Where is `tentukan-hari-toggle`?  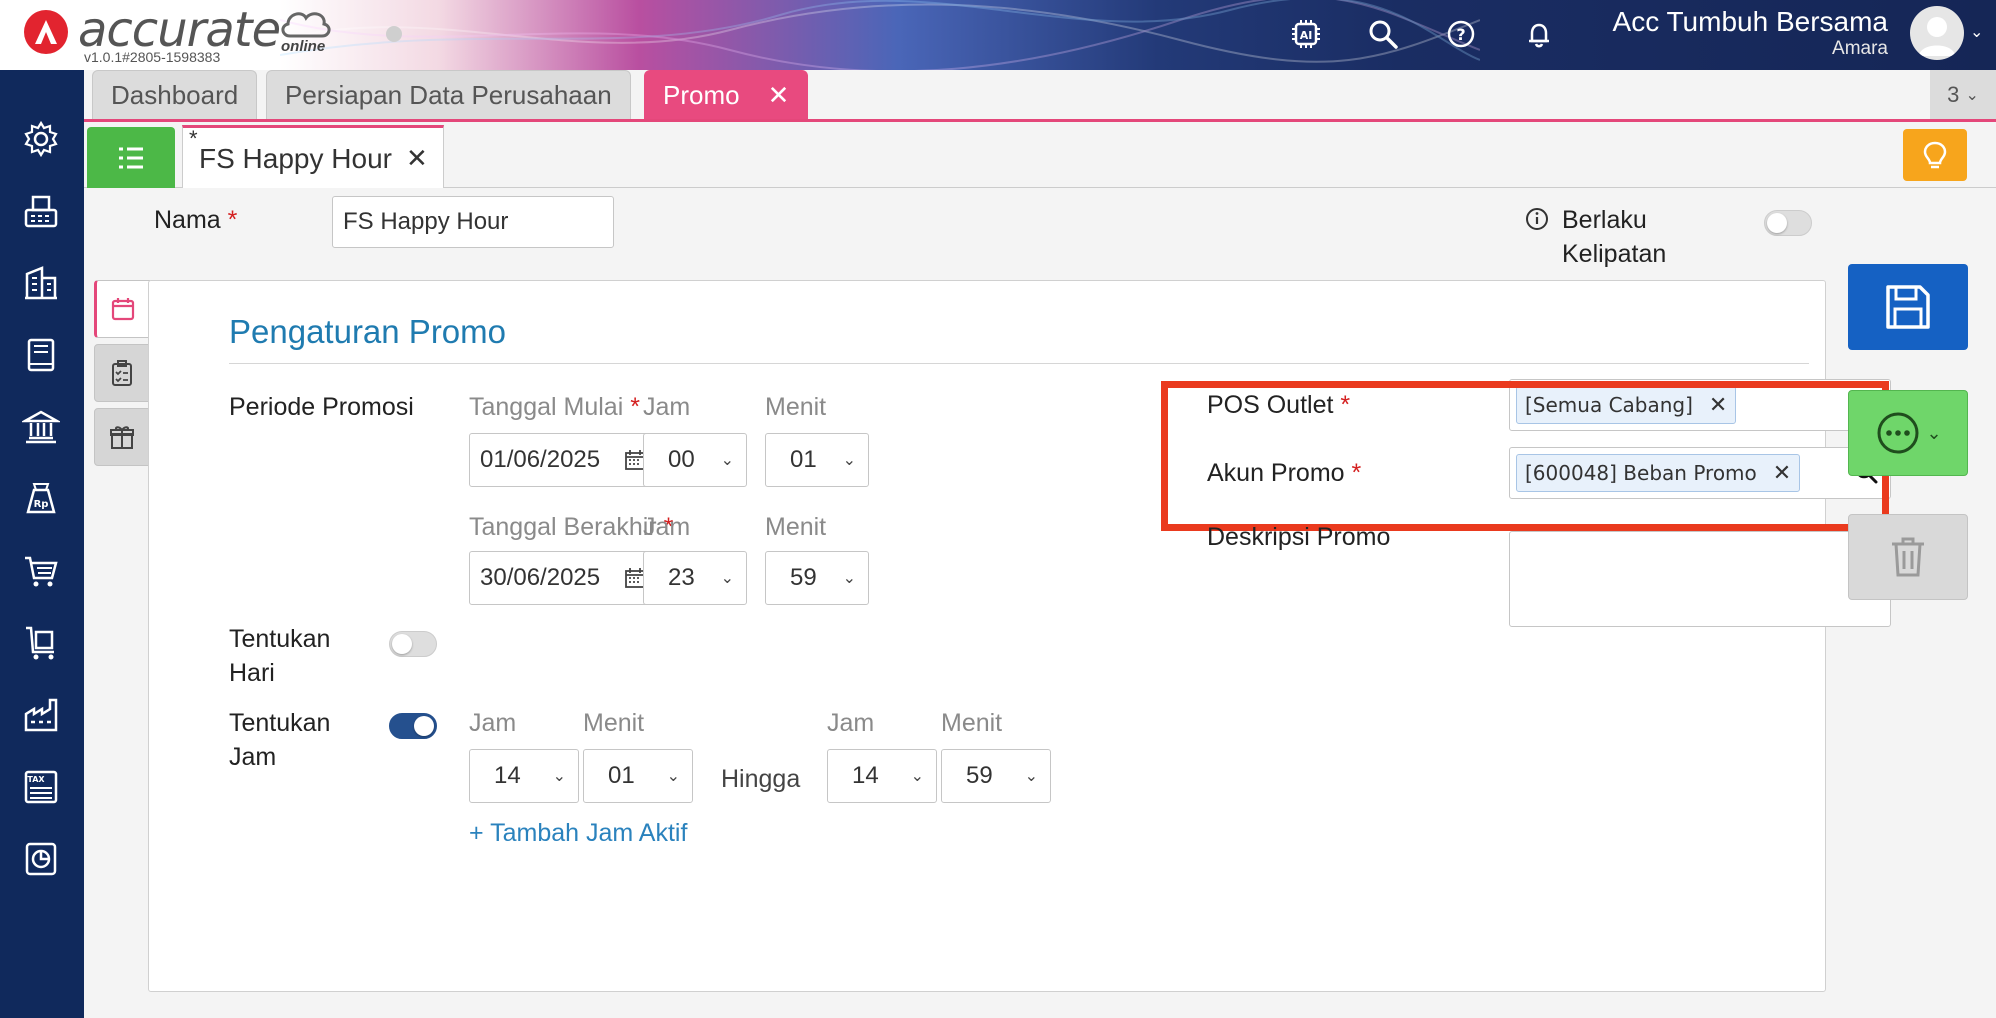
tentukan-hari-toggle is located at coordinates (413, 644).